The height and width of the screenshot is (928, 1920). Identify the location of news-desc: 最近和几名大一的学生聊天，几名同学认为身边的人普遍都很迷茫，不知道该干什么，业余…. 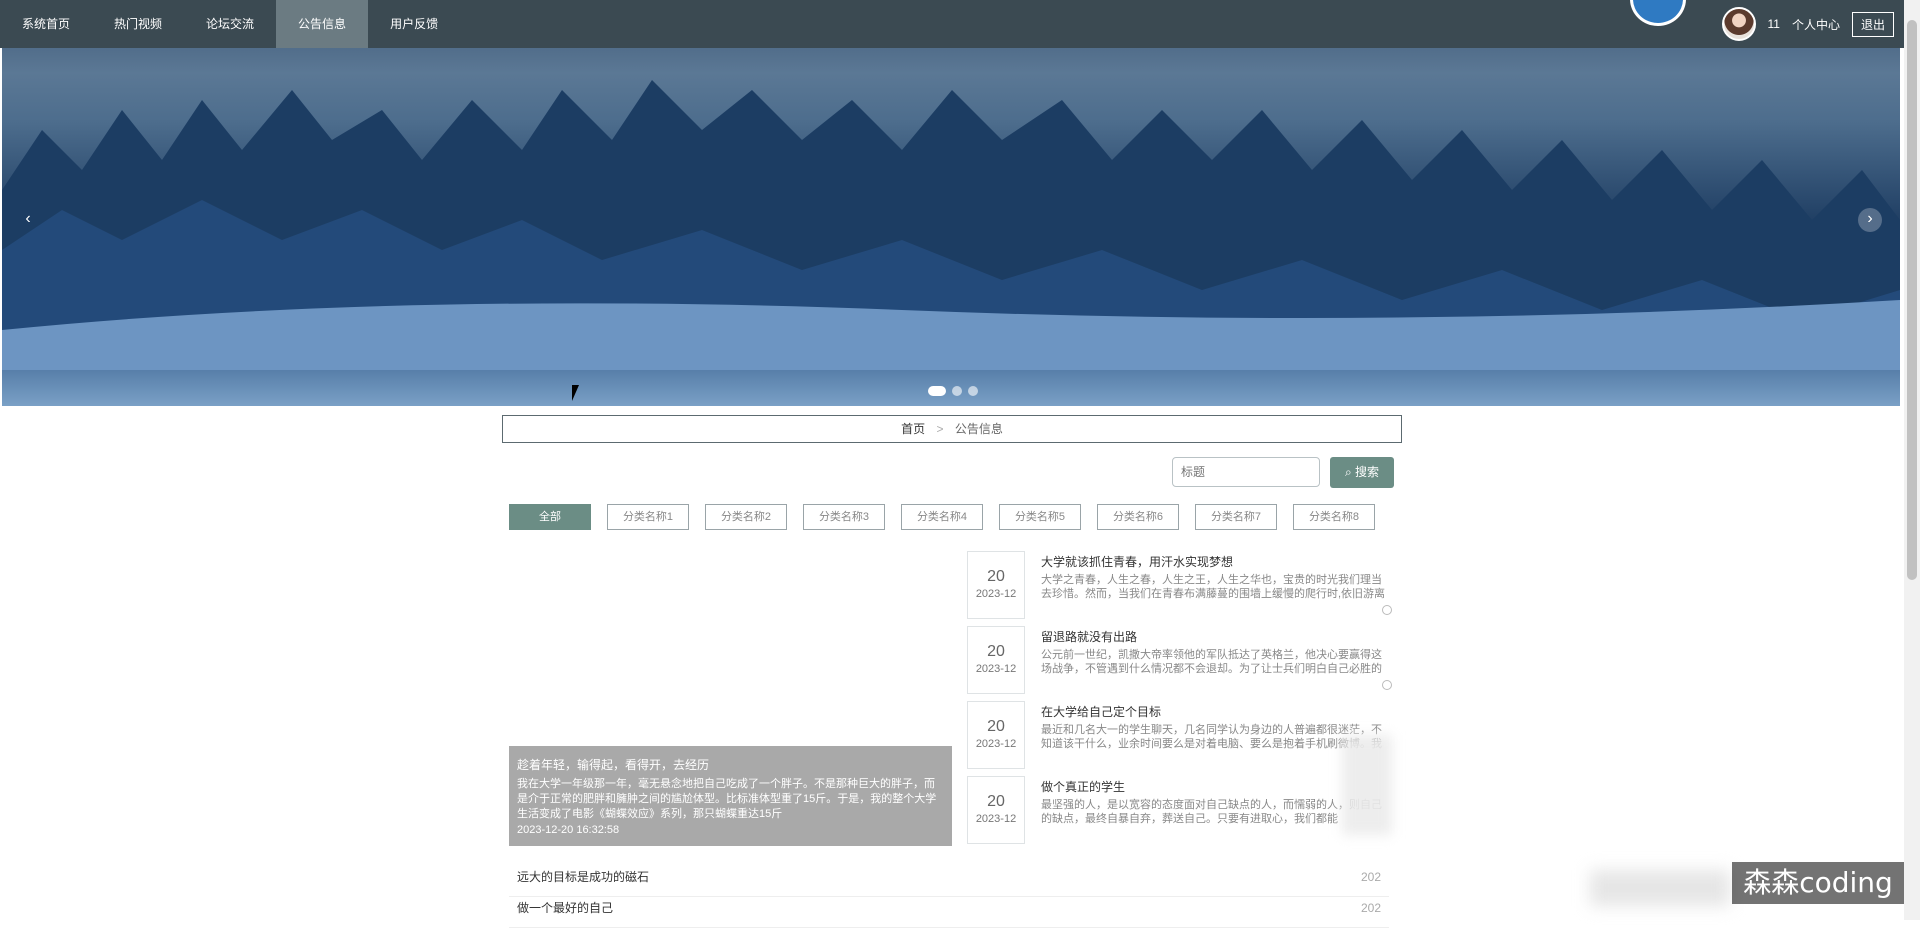
(1211, 737).